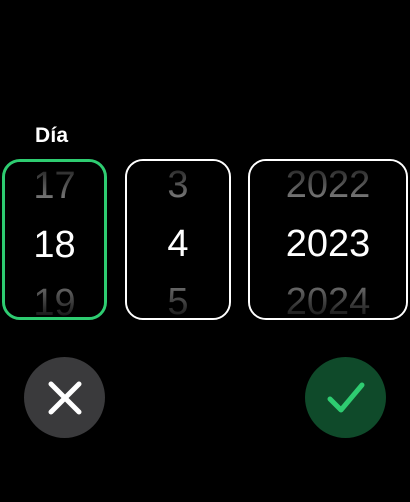 This screenshot has height=502, width=410. I want to click on year-picker-wheel: 2022 2023 2024, so click(328, 239).